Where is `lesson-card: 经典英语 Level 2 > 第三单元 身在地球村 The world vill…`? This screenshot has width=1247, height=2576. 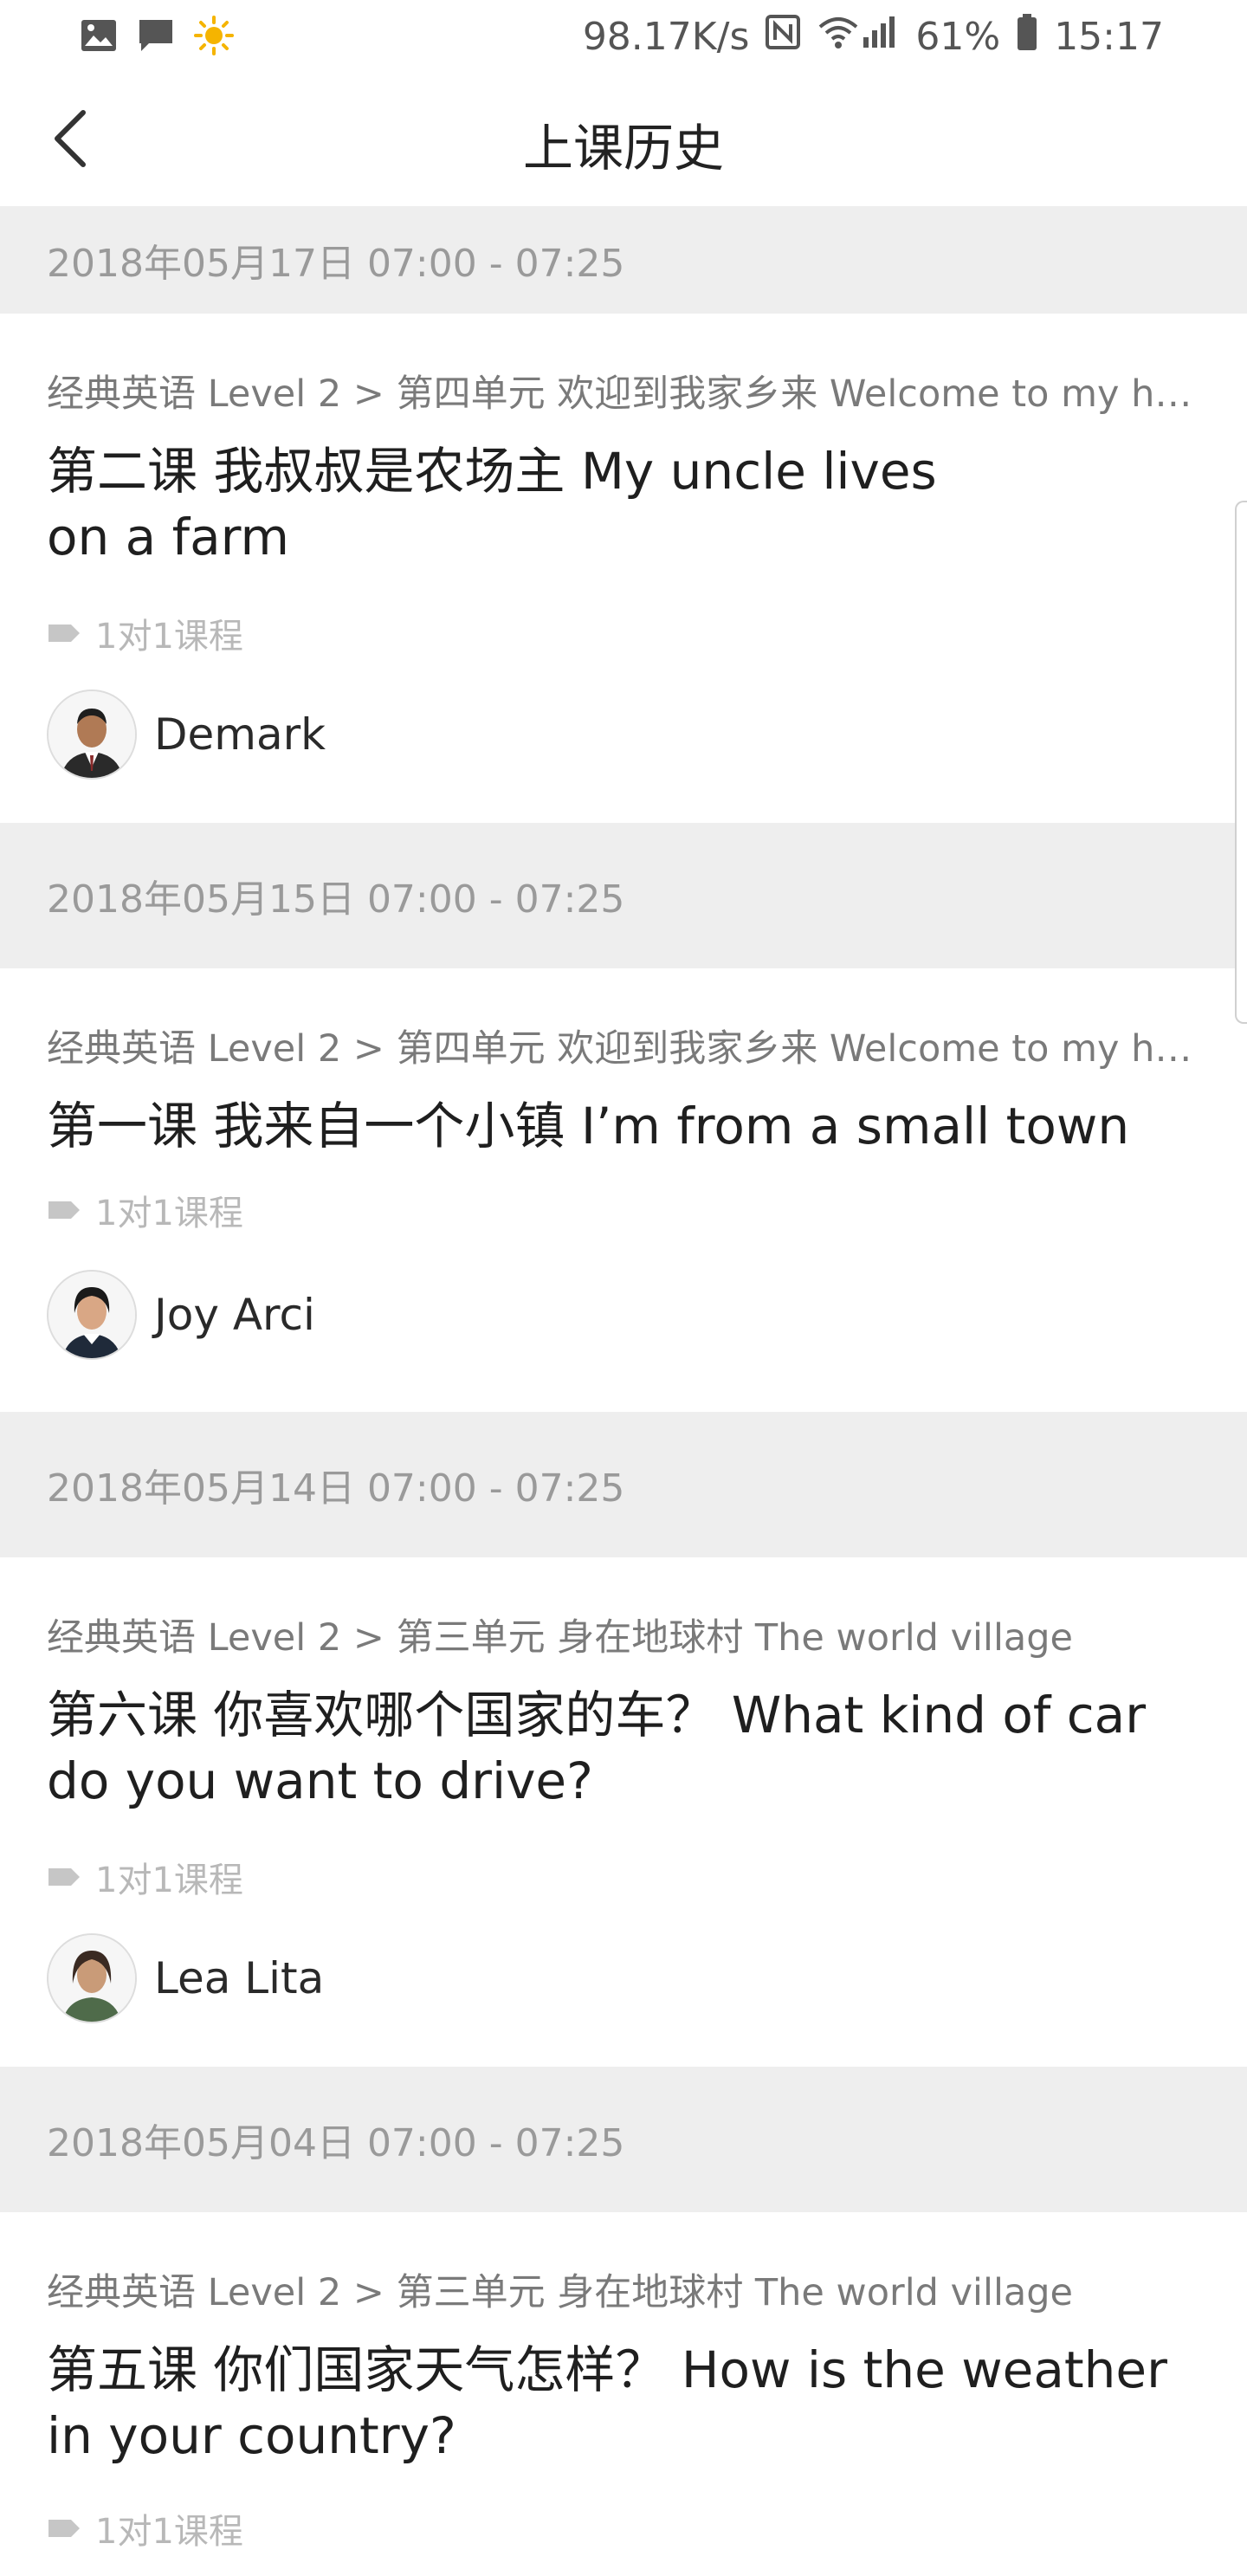 lesson-card: 经典英语 Level 2 > 第三单元 身在地球村 The world vill… is located at coordinates (623, 2394).